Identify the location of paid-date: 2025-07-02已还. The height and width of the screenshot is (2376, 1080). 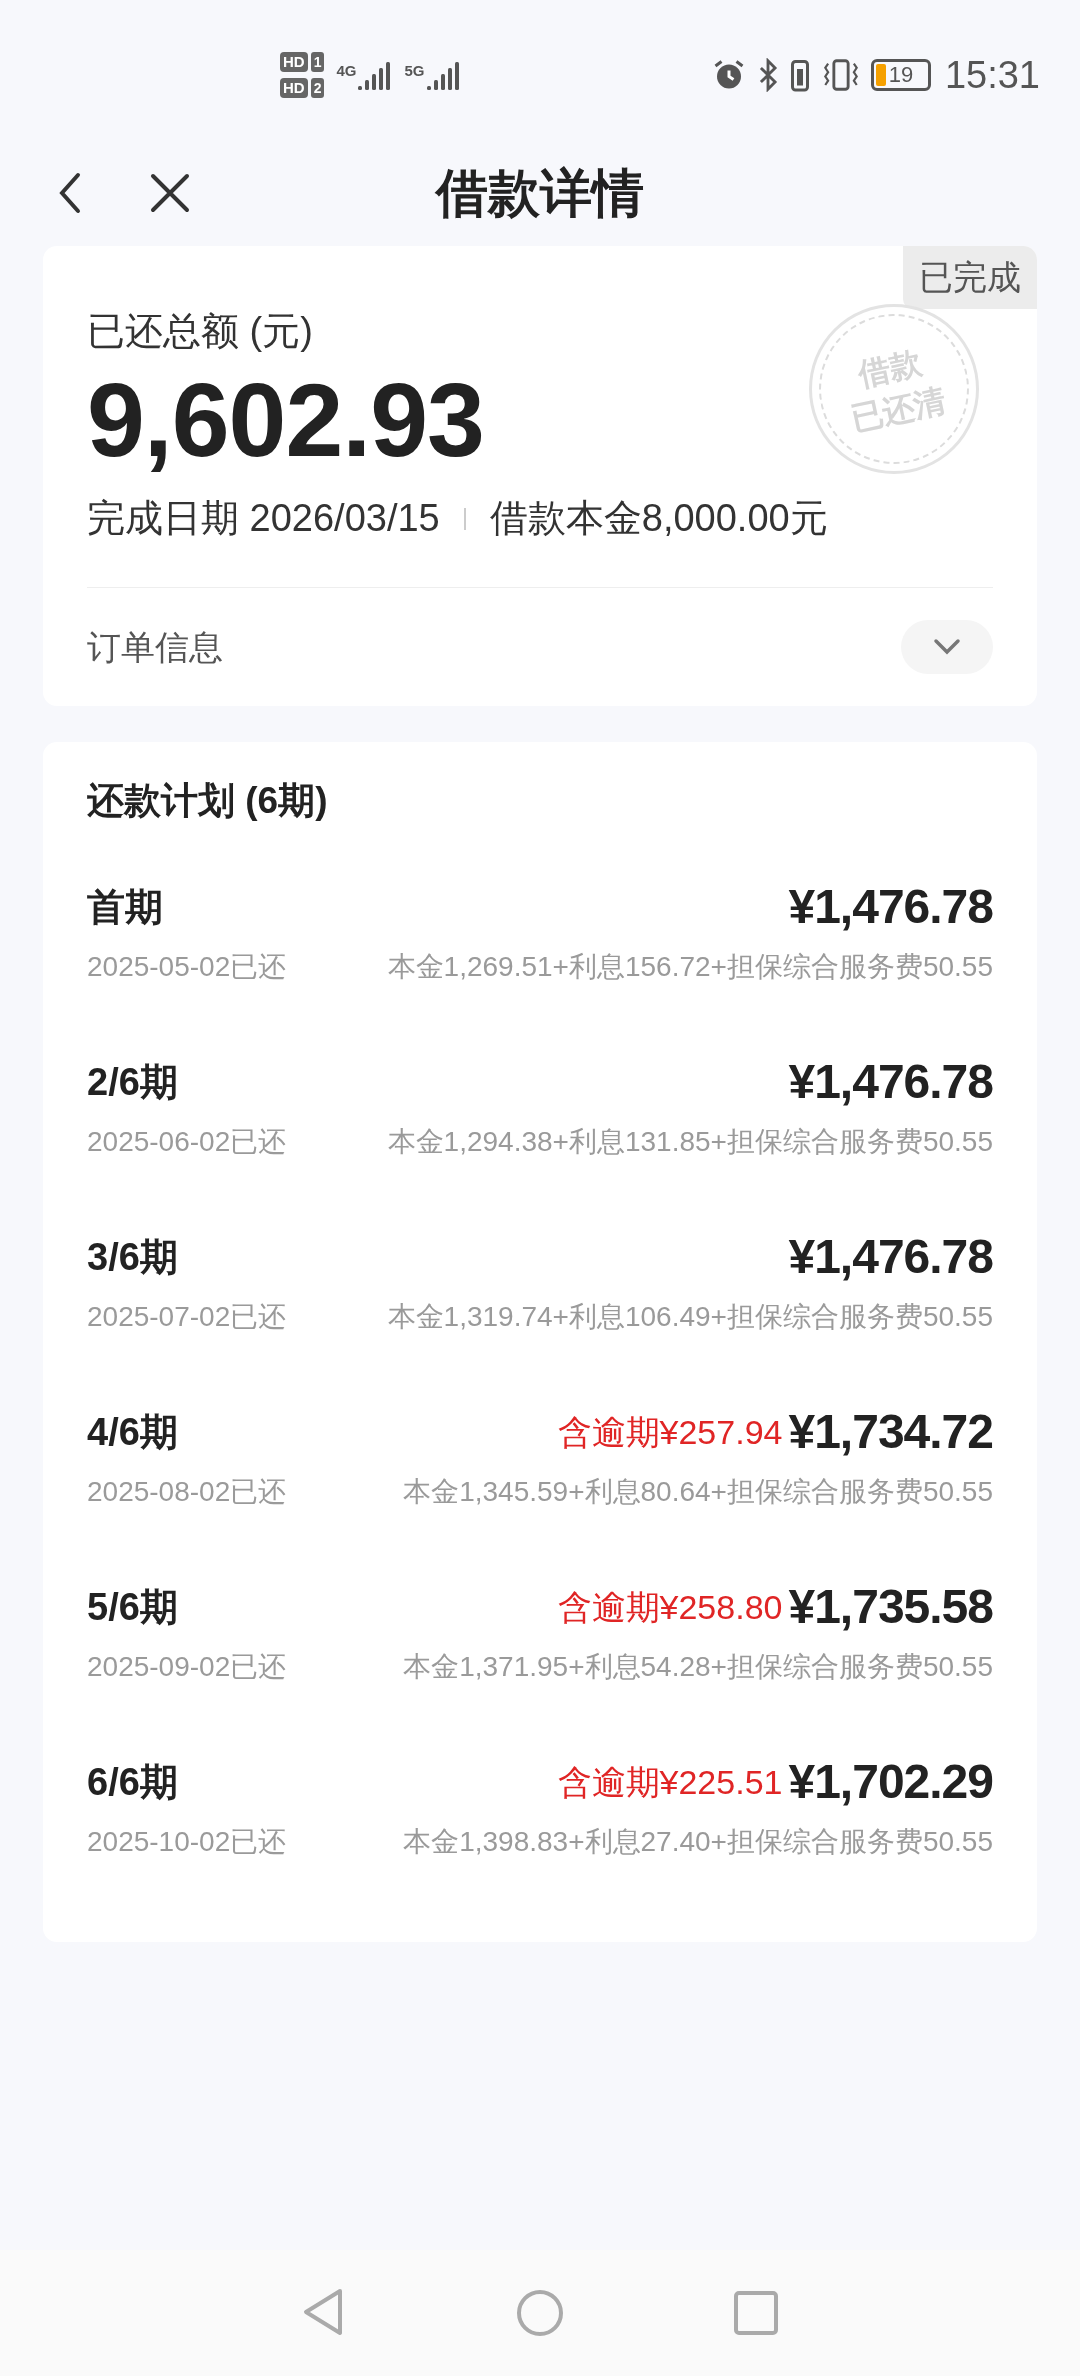
(187, 1317).